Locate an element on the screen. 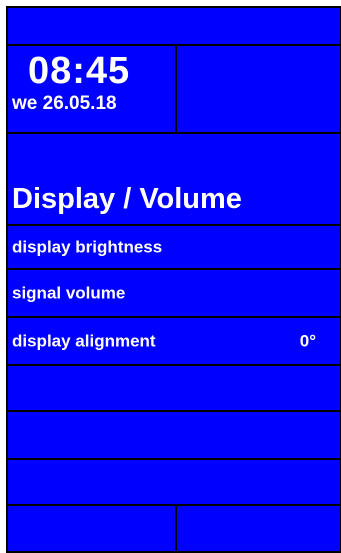  menu-item-label: signal volume is located at coordinates (69, 293).